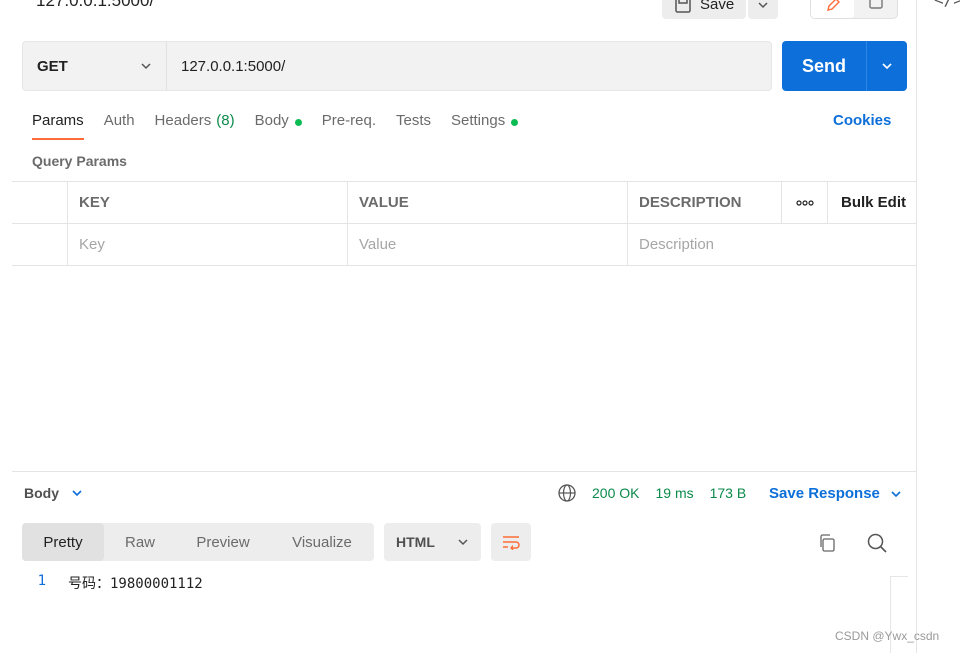  Describe the element at coordinates (464, 471) in the screenshot. I see `response-divider` at that location.